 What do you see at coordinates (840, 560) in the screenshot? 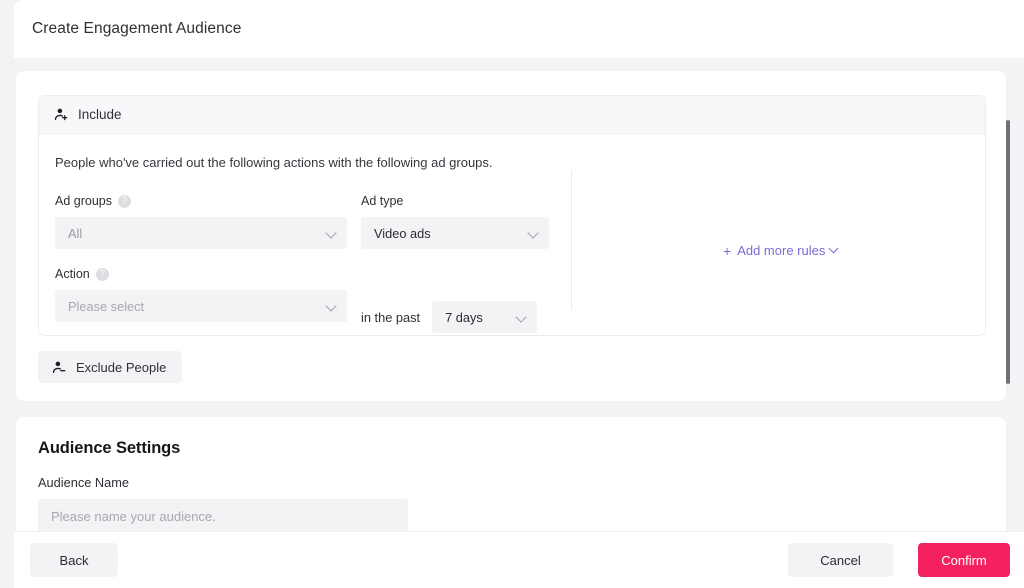
I see `cancel-button: Cancel` at bounding box center [840, 560].